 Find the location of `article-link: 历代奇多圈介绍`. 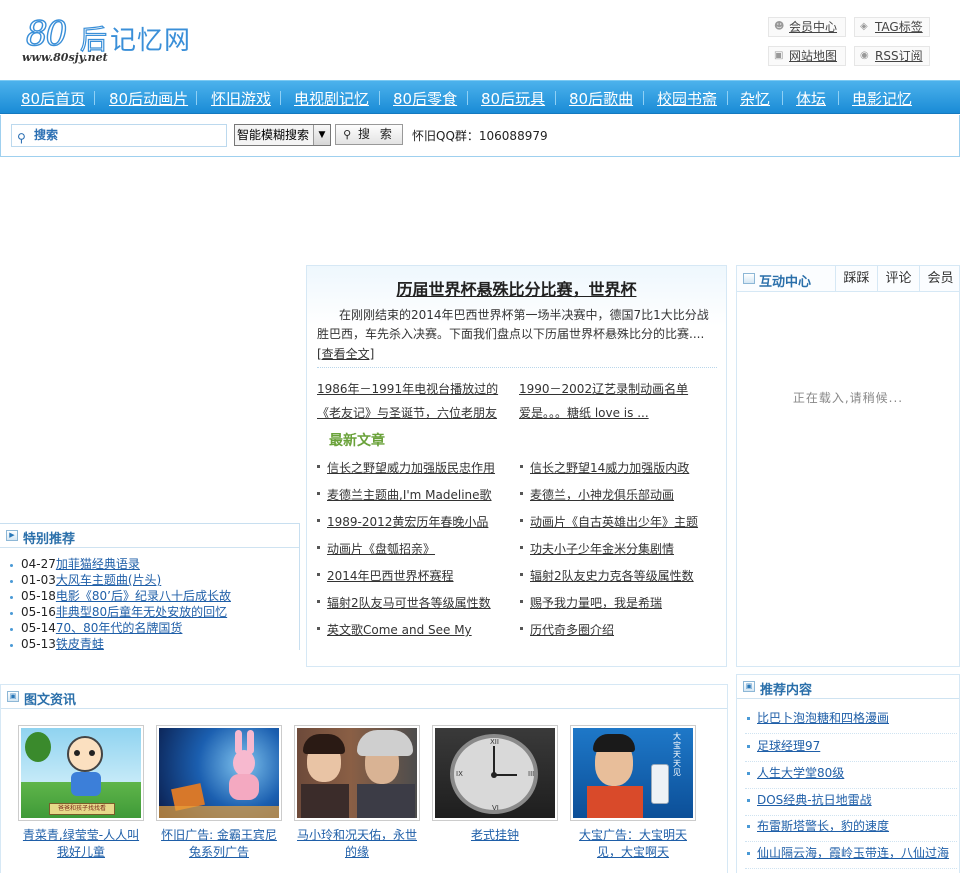

article-link: 历代奇多圈介绍 is located at coordinates (567, 629).